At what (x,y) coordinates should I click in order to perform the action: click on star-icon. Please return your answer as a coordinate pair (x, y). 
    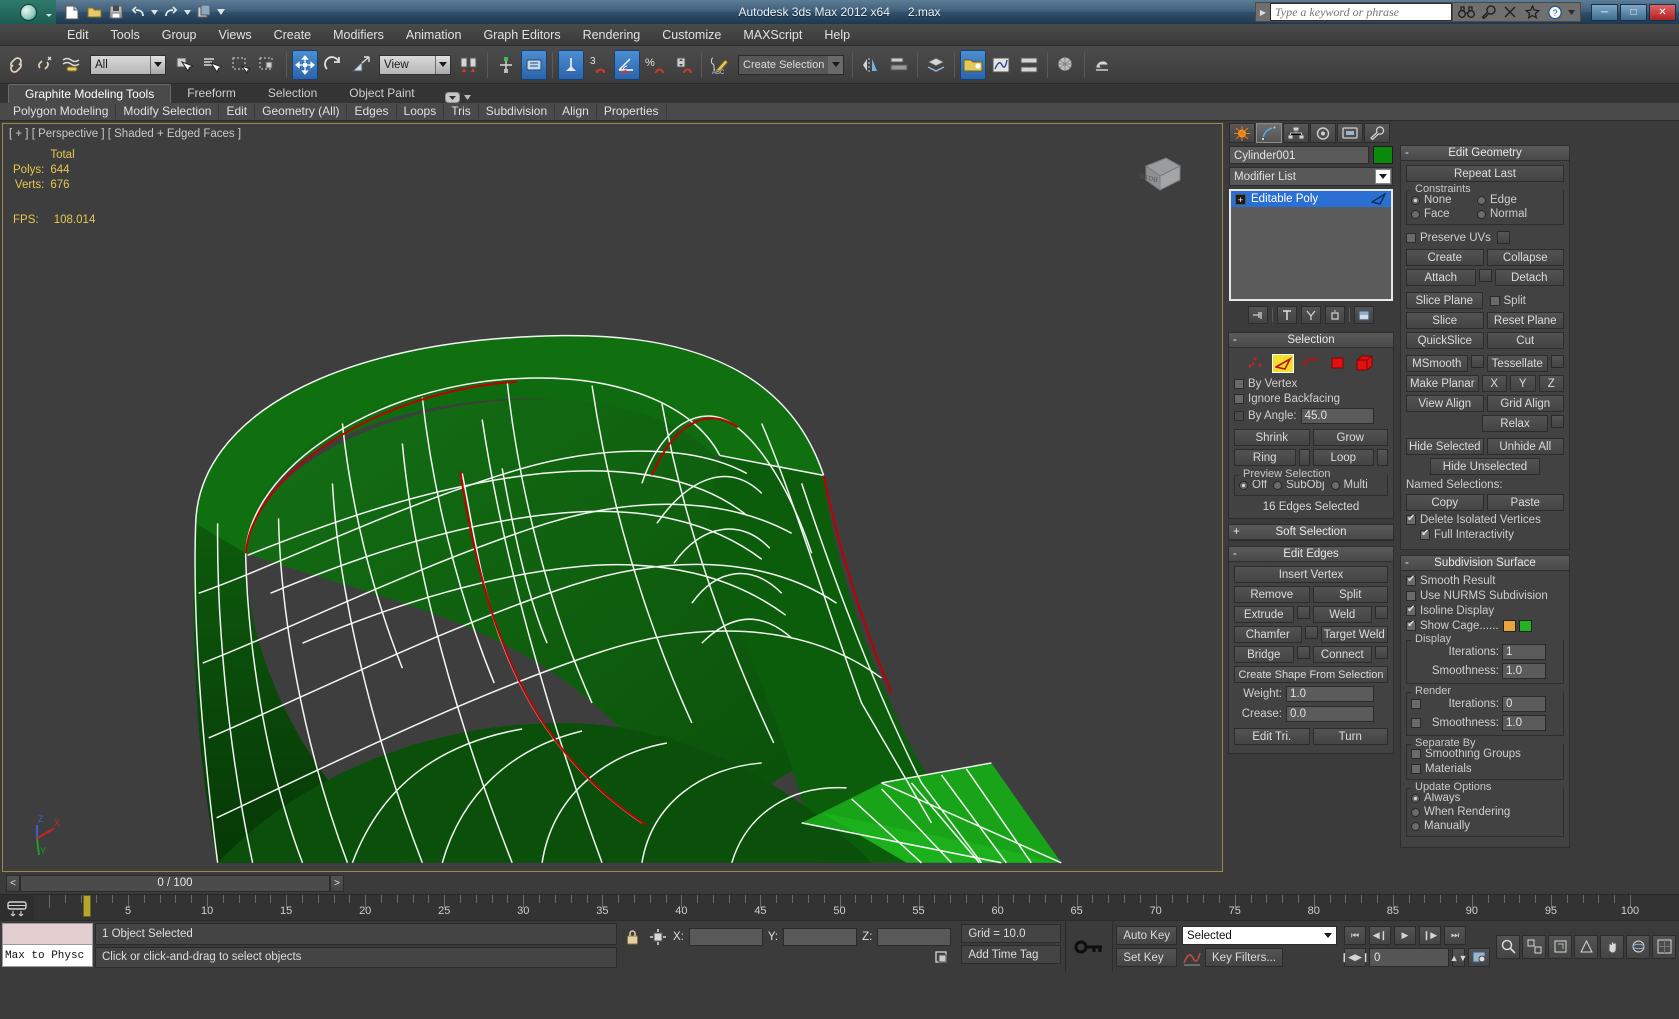
    Looking at the image, I should click on (1532, 12).